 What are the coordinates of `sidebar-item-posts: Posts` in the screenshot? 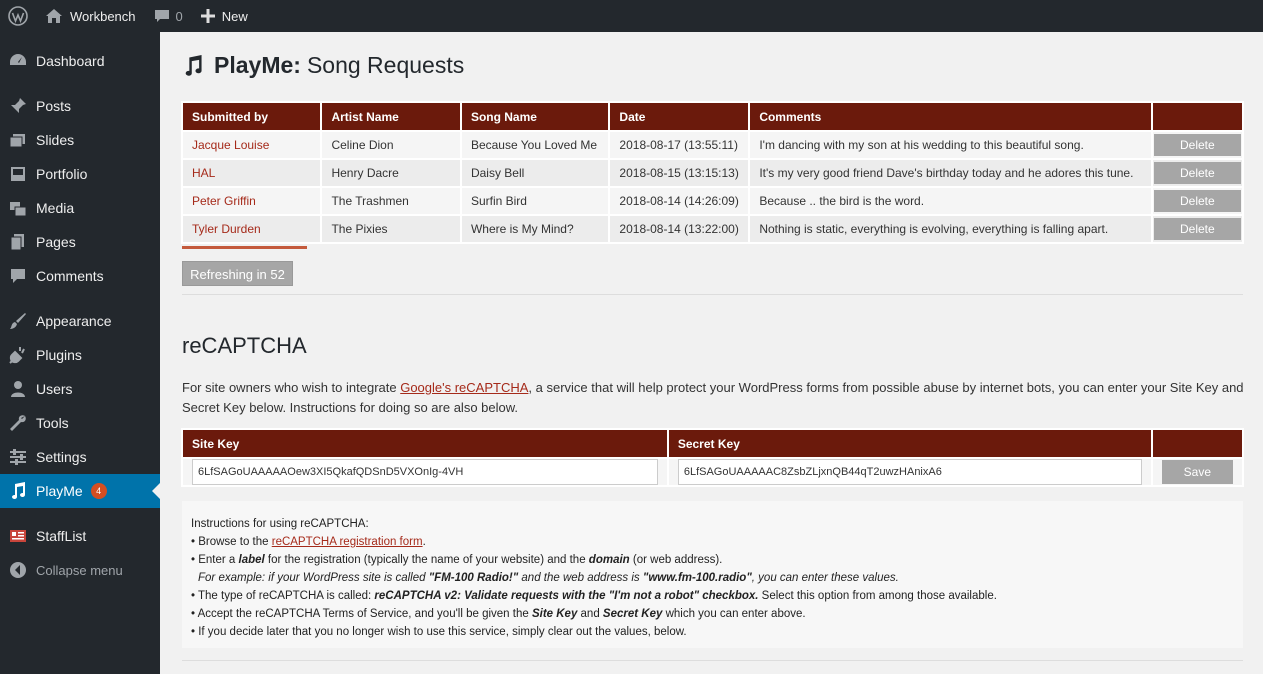 It's located at (80, 106).